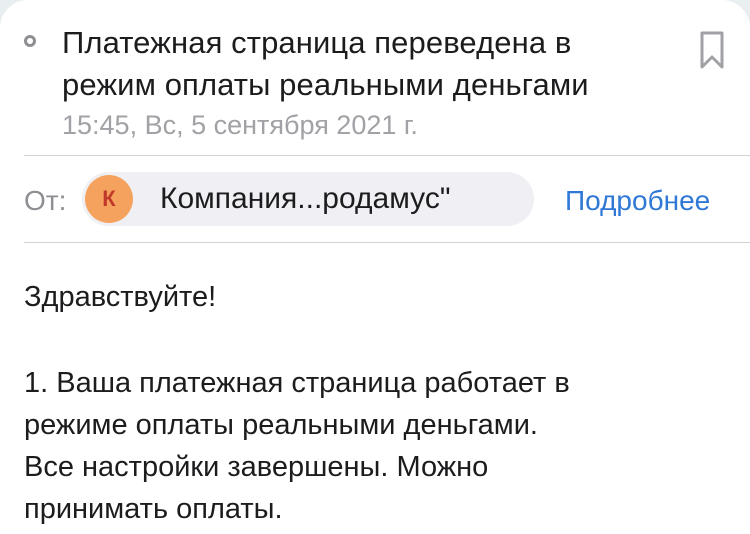 The image size is (750, 534). What do you see at coordinates (30, 41) in the screenshot?
I see `unread-dot-icon` at bounding box center [30, 41].